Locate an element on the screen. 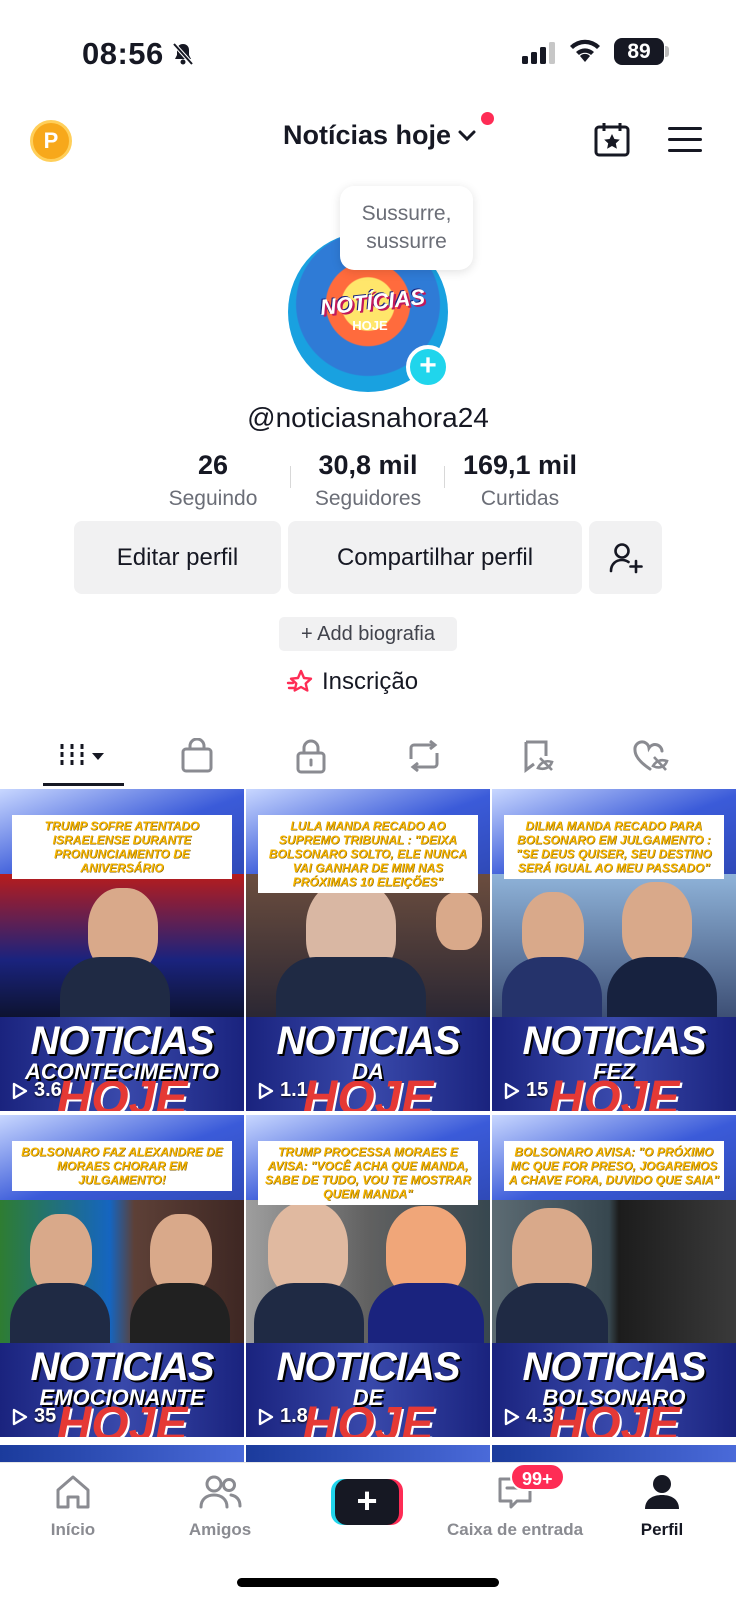  tab-saved is located at coordinates (538, 756).